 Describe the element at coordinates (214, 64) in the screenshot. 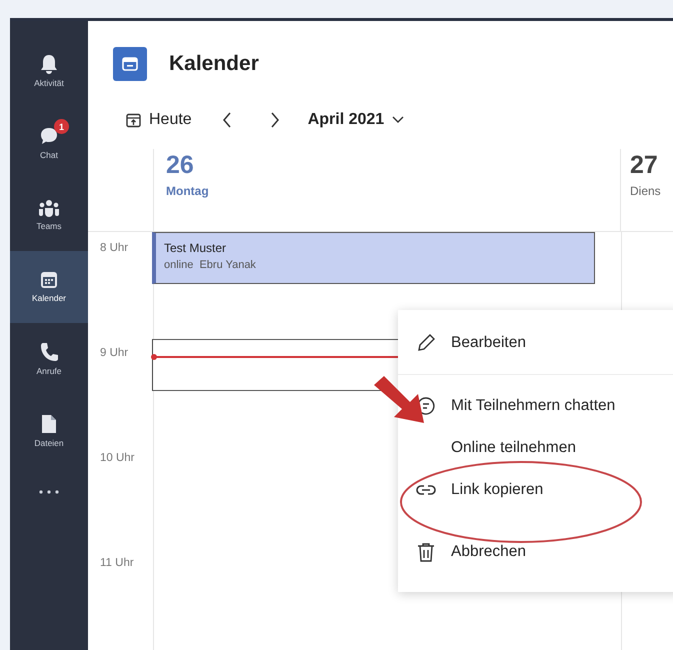

I see `page-title: Kalender` at that location.